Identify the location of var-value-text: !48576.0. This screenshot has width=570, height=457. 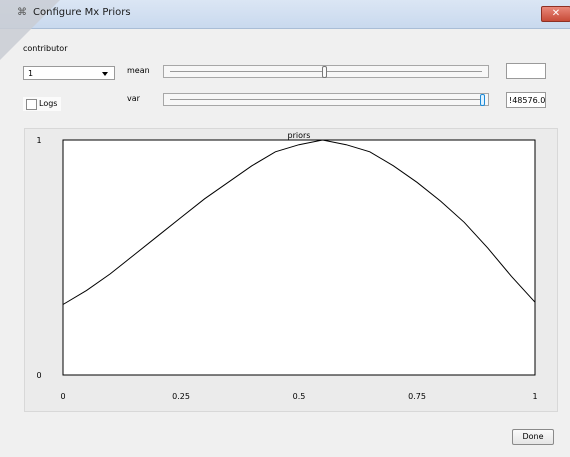
(527, 100).